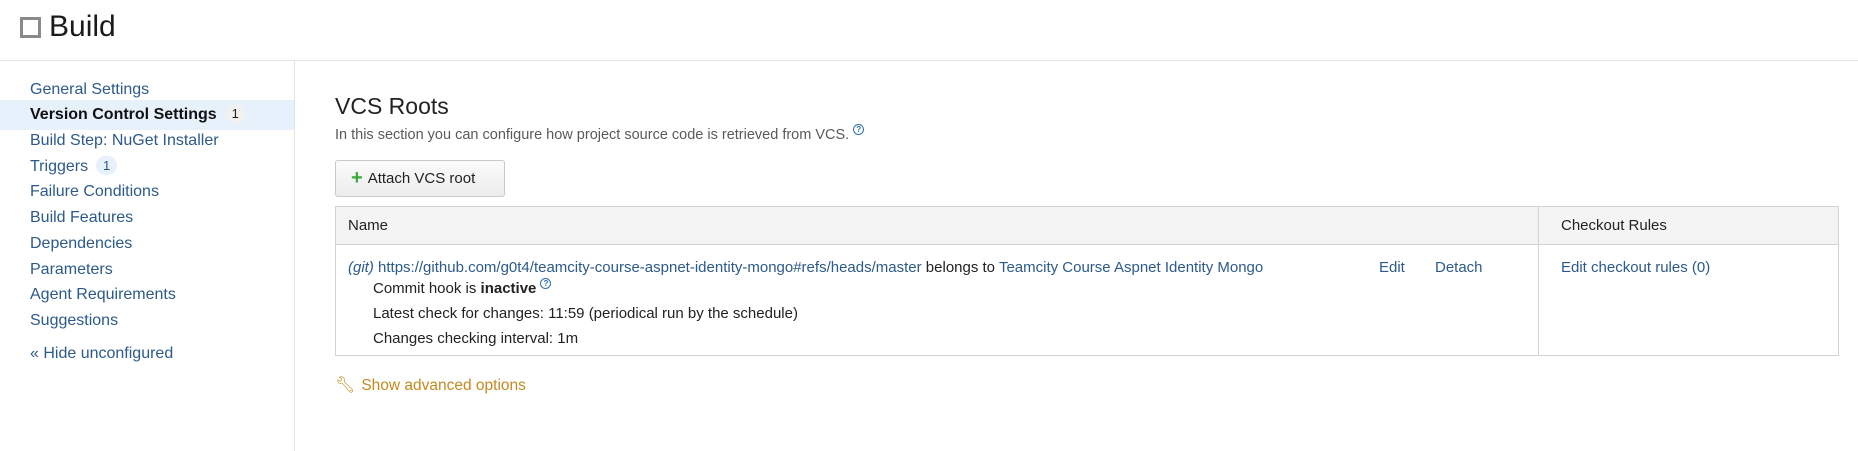  I want to click on sidebar-item-label: Parameters, so click(71, 269).